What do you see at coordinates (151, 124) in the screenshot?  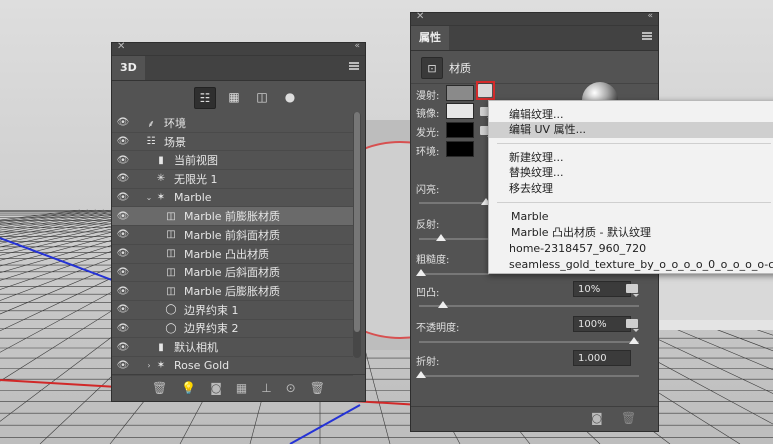 I see `environment-icon: ⸙` at bounding box center [151, 124].